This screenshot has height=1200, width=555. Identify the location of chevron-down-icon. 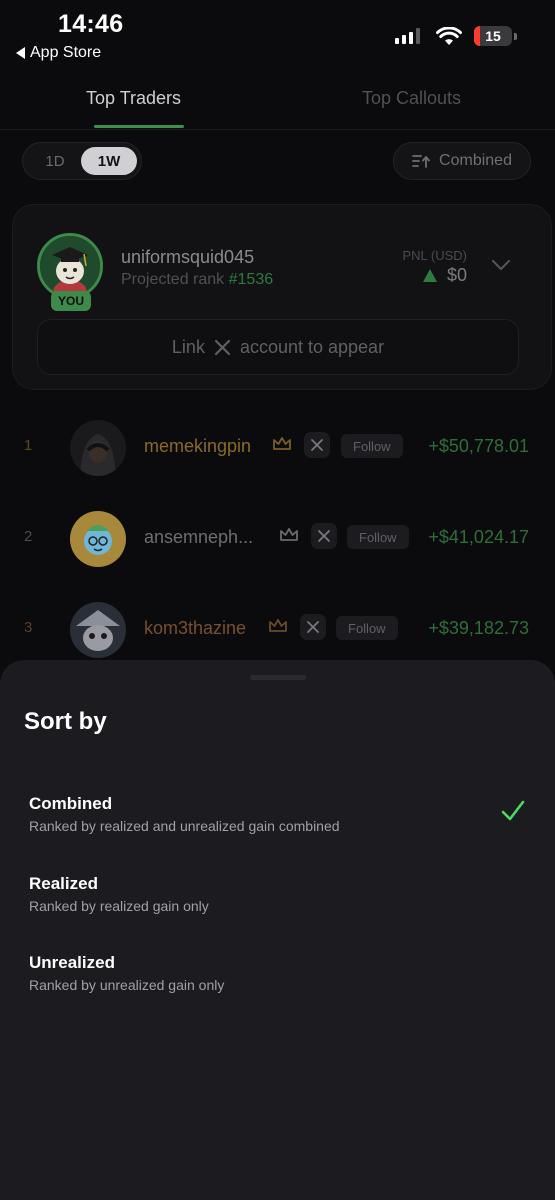
(501, 265).